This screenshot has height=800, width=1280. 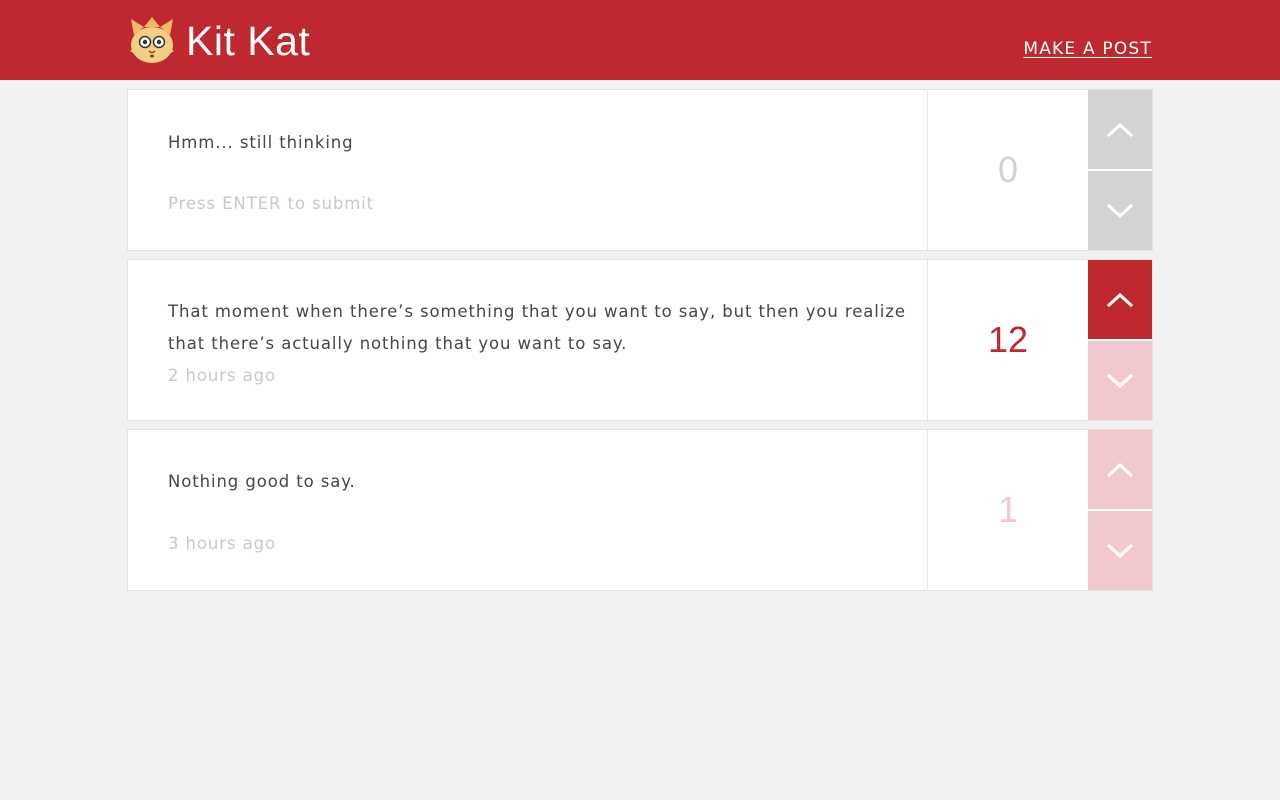 I want to click on post-input, so click(x=538, y=142).